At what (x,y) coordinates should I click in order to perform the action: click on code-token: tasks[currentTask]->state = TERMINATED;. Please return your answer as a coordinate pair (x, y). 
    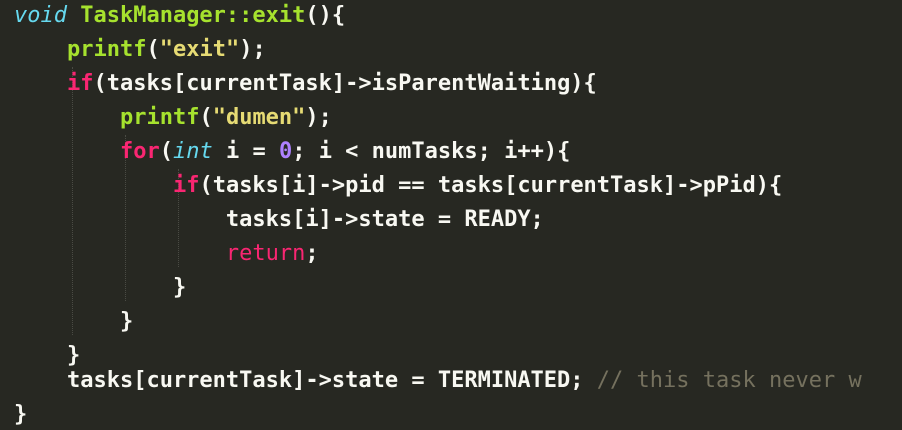
    Looking at the image, I should click on (305, 380).